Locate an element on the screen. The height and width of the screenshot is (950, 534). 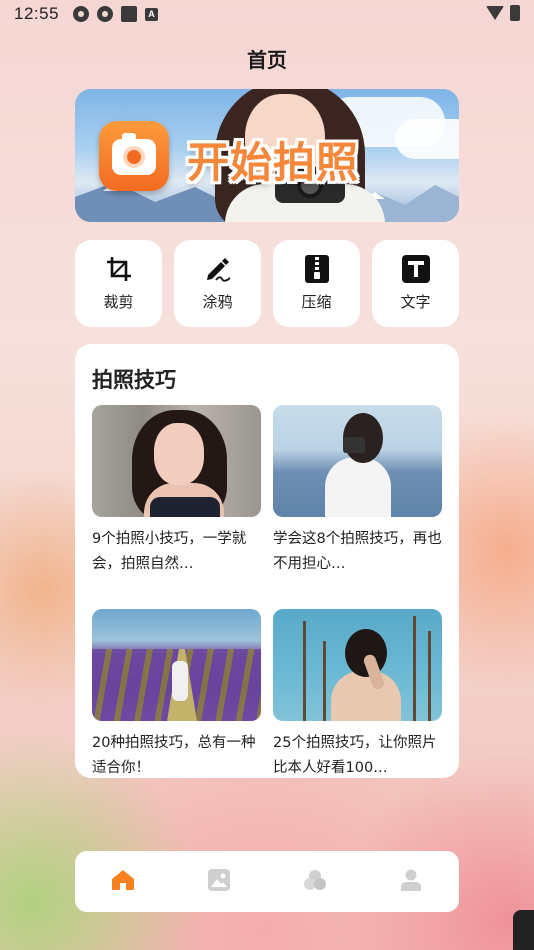
gallery-icon is located at coordinates (219, 881).